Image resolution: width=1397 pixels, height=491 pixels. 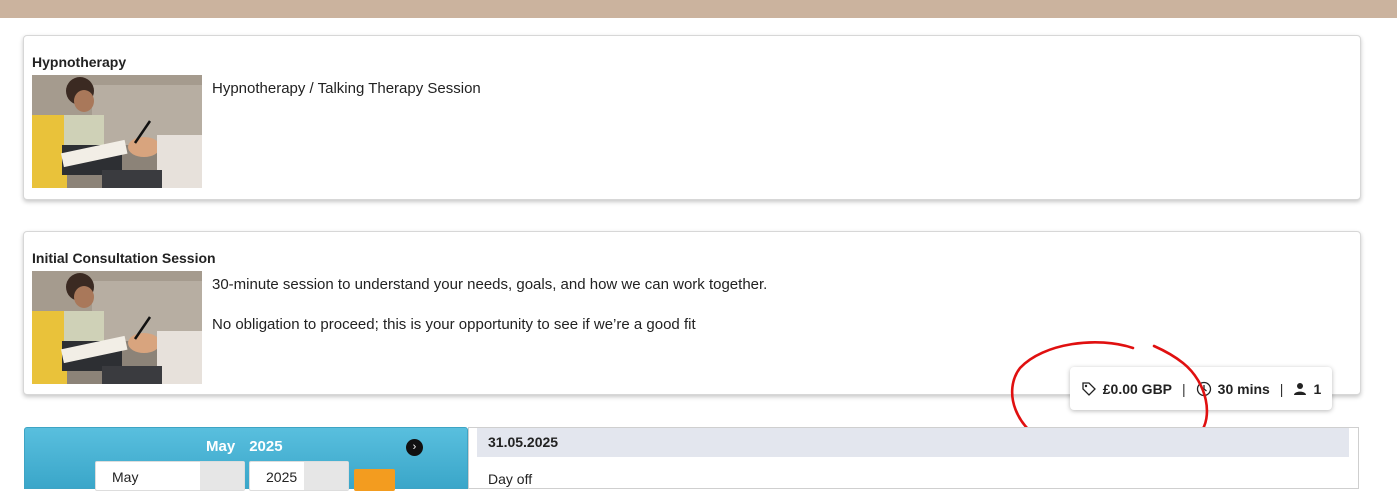 I want to click on clock-icon, so click(x=1204, y=389).